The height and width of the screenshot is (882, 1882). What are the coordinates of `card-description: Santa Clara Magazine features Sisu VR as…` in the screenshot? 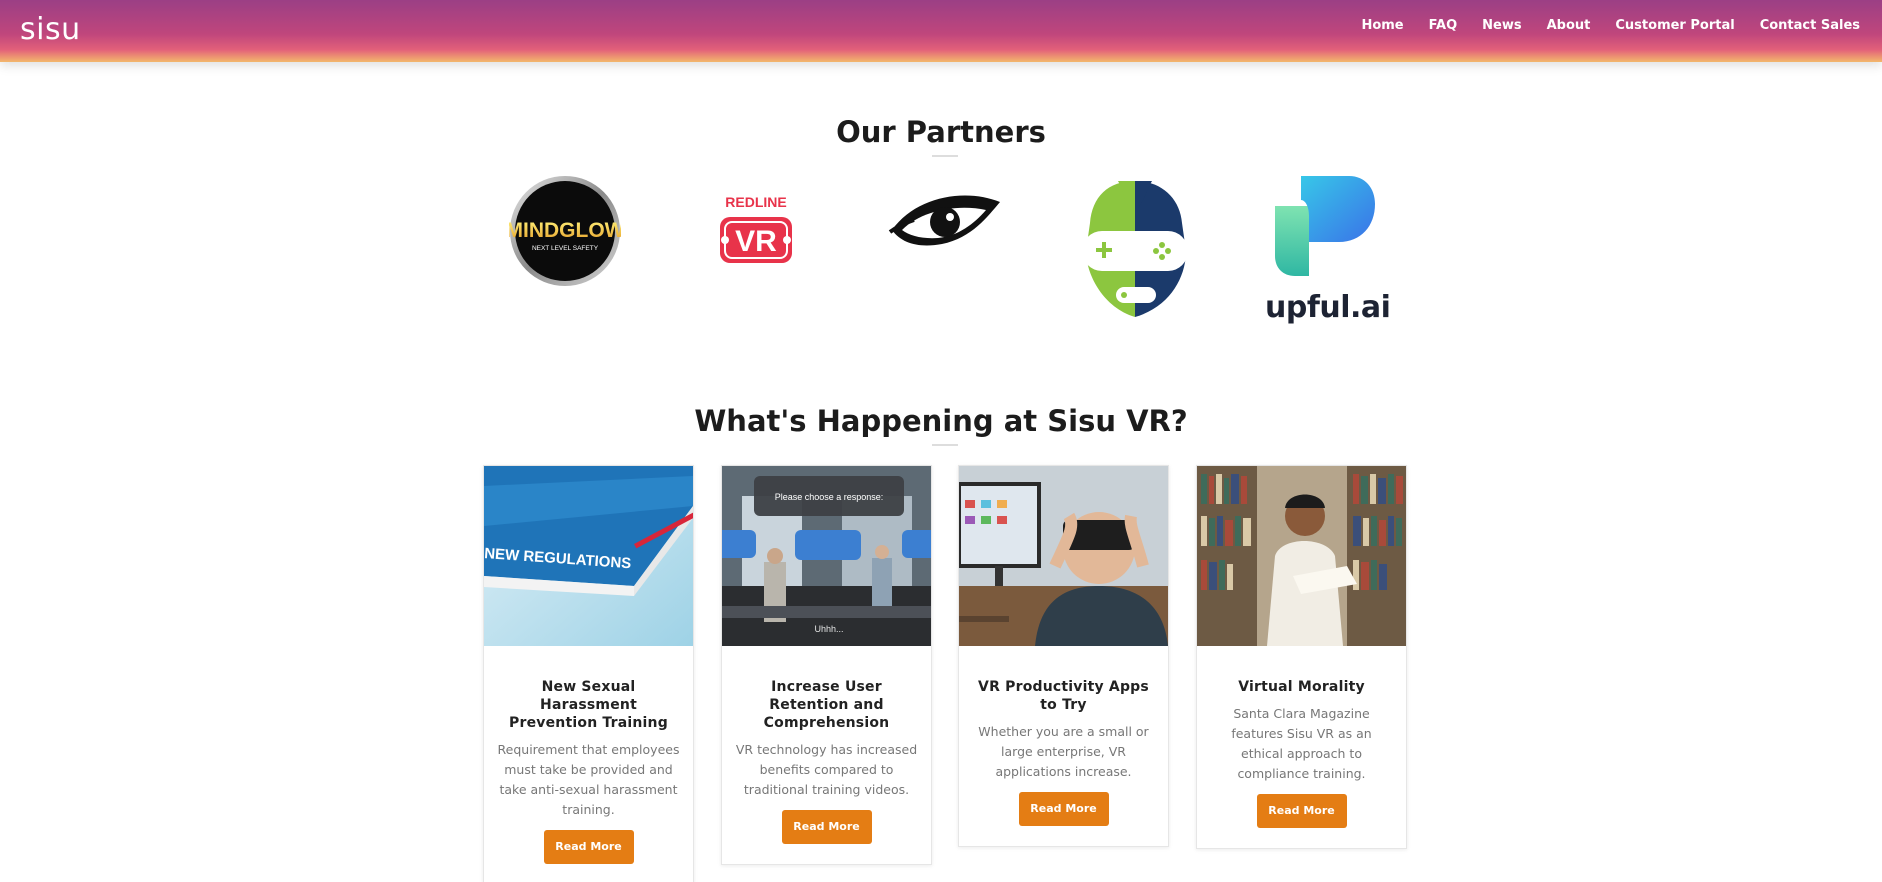 It's located at (1301, 743).